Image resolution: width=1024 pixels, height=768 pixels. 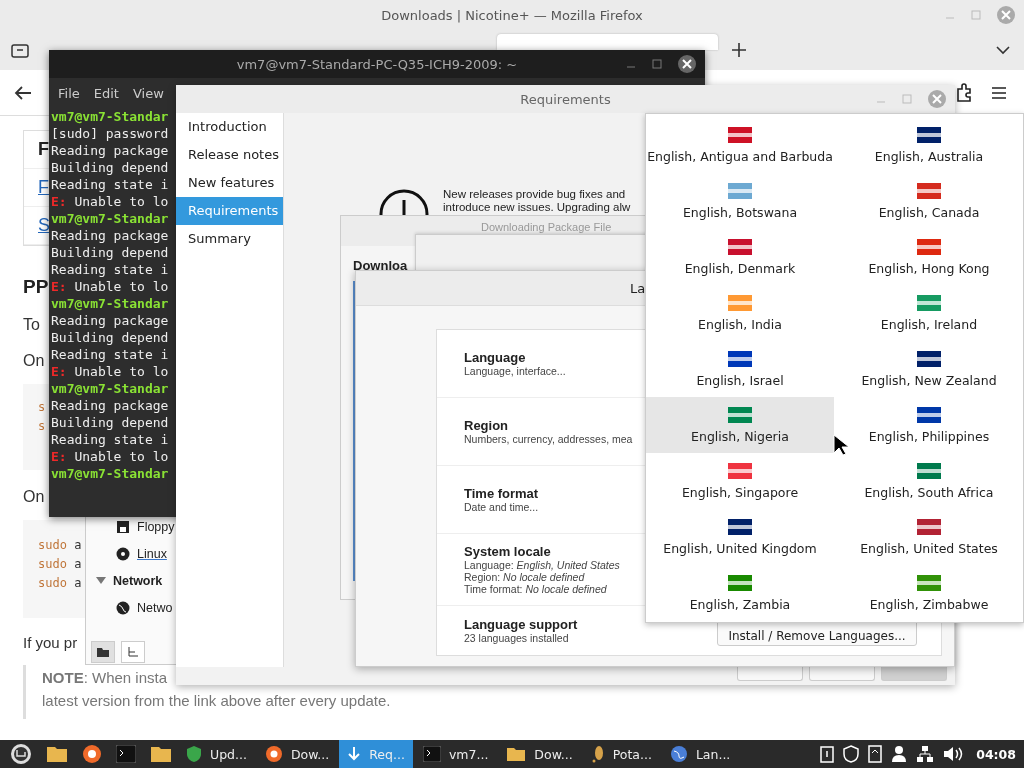 What do you see at coordinates (597, 754) in the screenshot?
I see `potato-icon` at bounding box center [597, 754].